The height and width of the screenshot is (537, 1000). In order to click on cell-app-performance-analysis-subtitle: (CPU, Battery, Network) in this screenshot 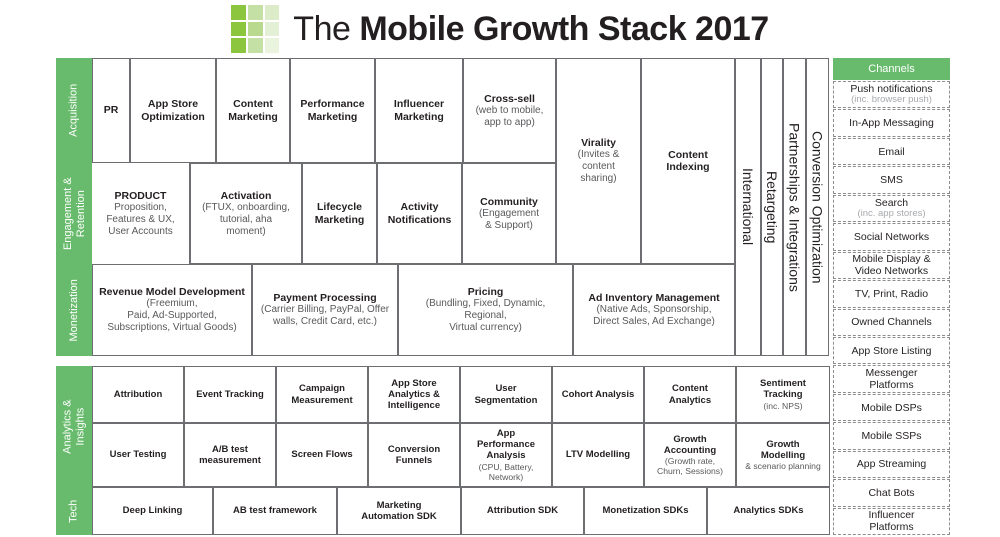, I will do `click(506, 471)`.